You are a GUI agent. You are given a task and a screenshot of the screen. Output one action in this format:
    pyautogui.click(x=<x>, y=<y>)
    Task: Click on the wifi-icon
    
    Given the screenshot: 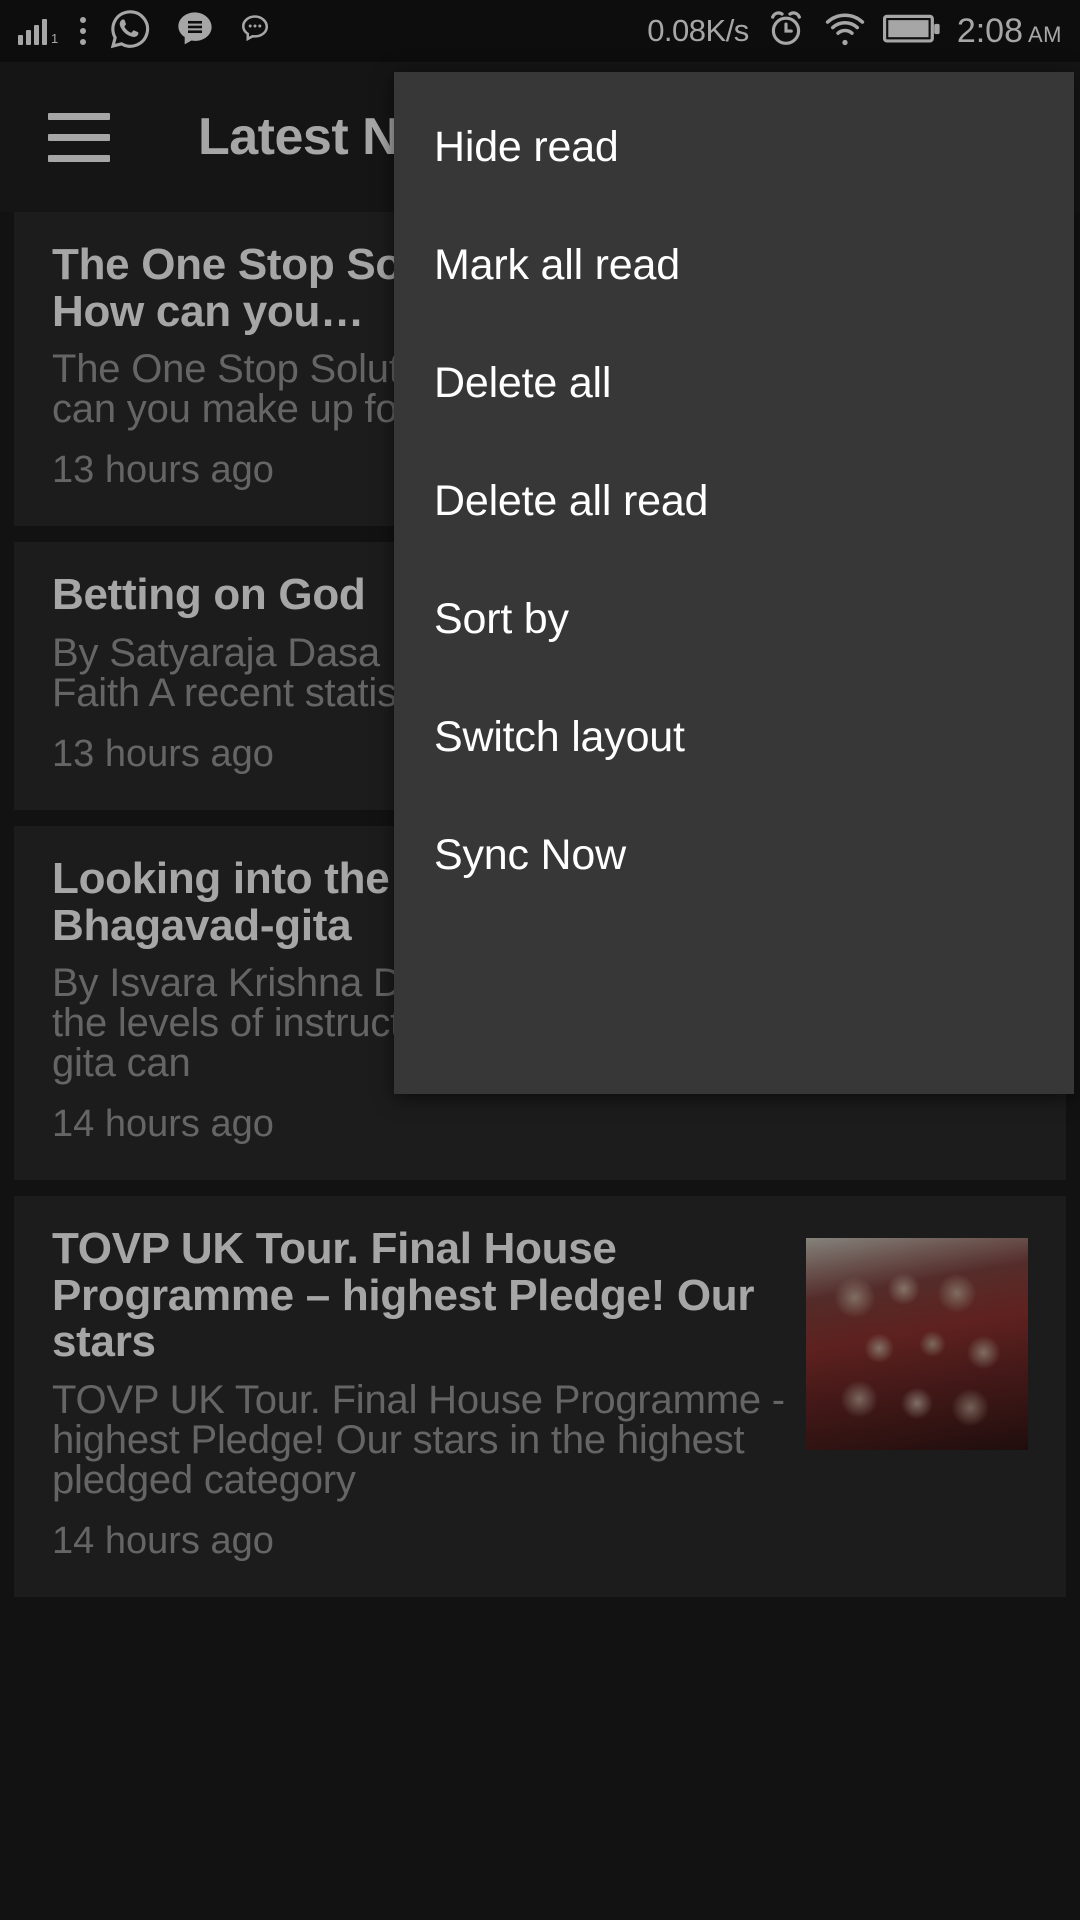 What is the action you would take?
    pyautogui.click(x=845, y=31)
    